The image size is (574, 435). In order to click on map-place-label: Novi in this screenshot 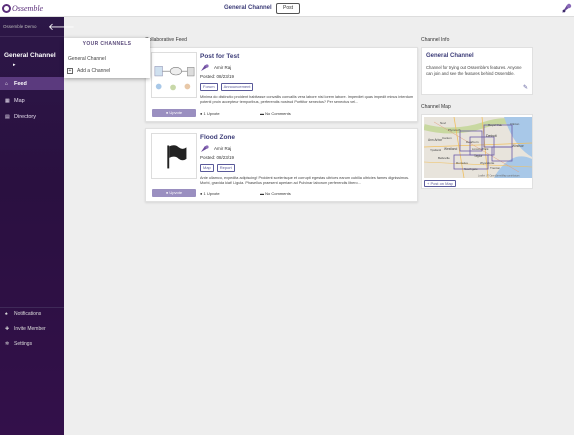, I will do `click(443, 123)`.